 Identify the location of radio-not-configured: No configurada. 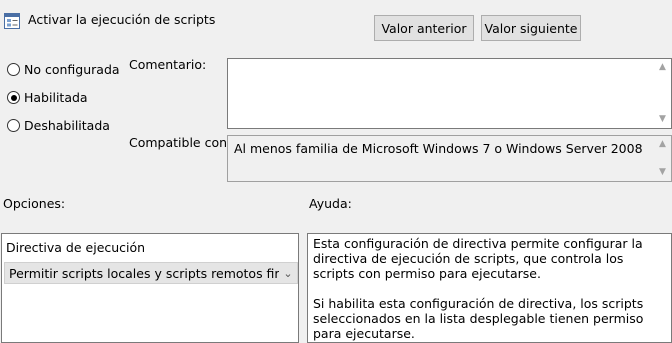
(63, 69).